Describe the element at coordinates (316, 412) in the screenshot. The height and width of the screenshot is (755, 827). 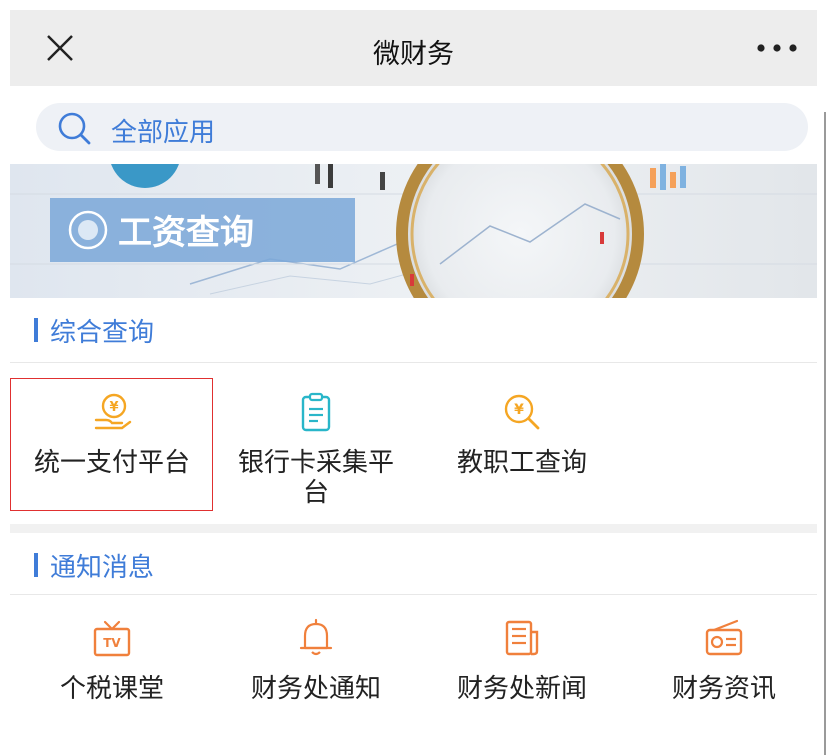
I see `clipboard-icon` at that location.